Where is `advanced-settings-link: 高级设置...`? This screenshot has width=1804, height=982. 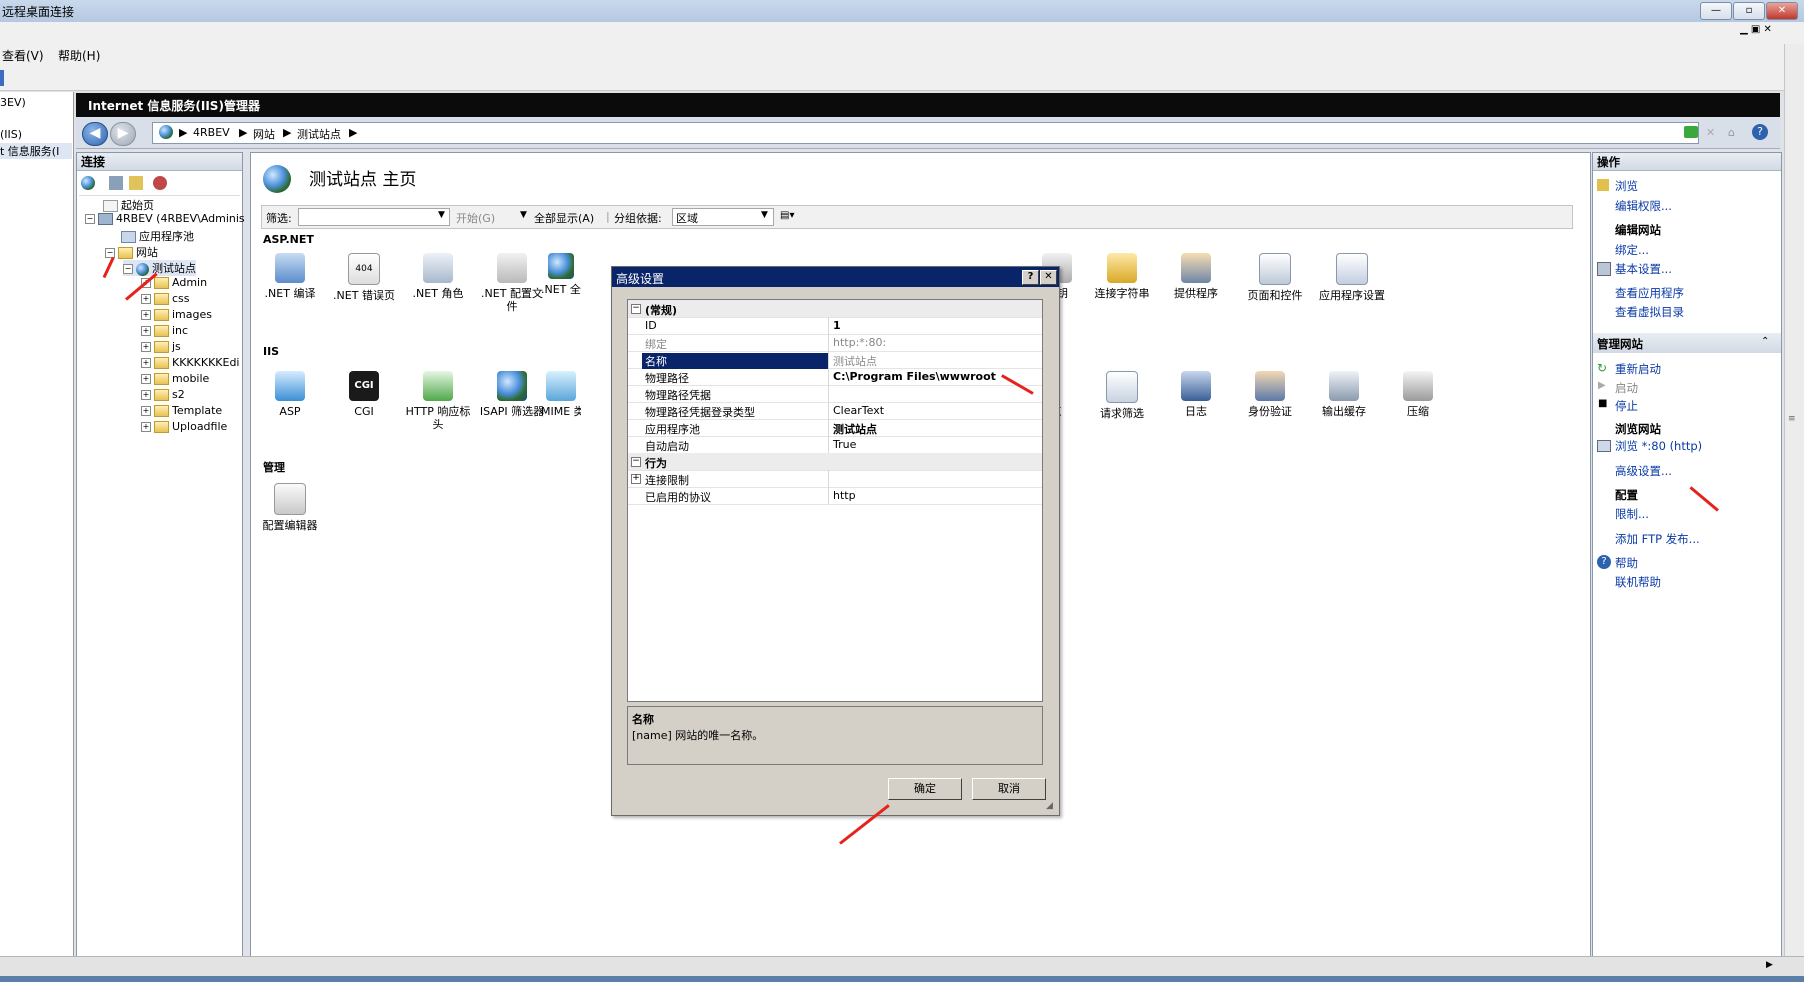 advanced-settings-link: 高级设置... is located at coordinates (1643, 471).